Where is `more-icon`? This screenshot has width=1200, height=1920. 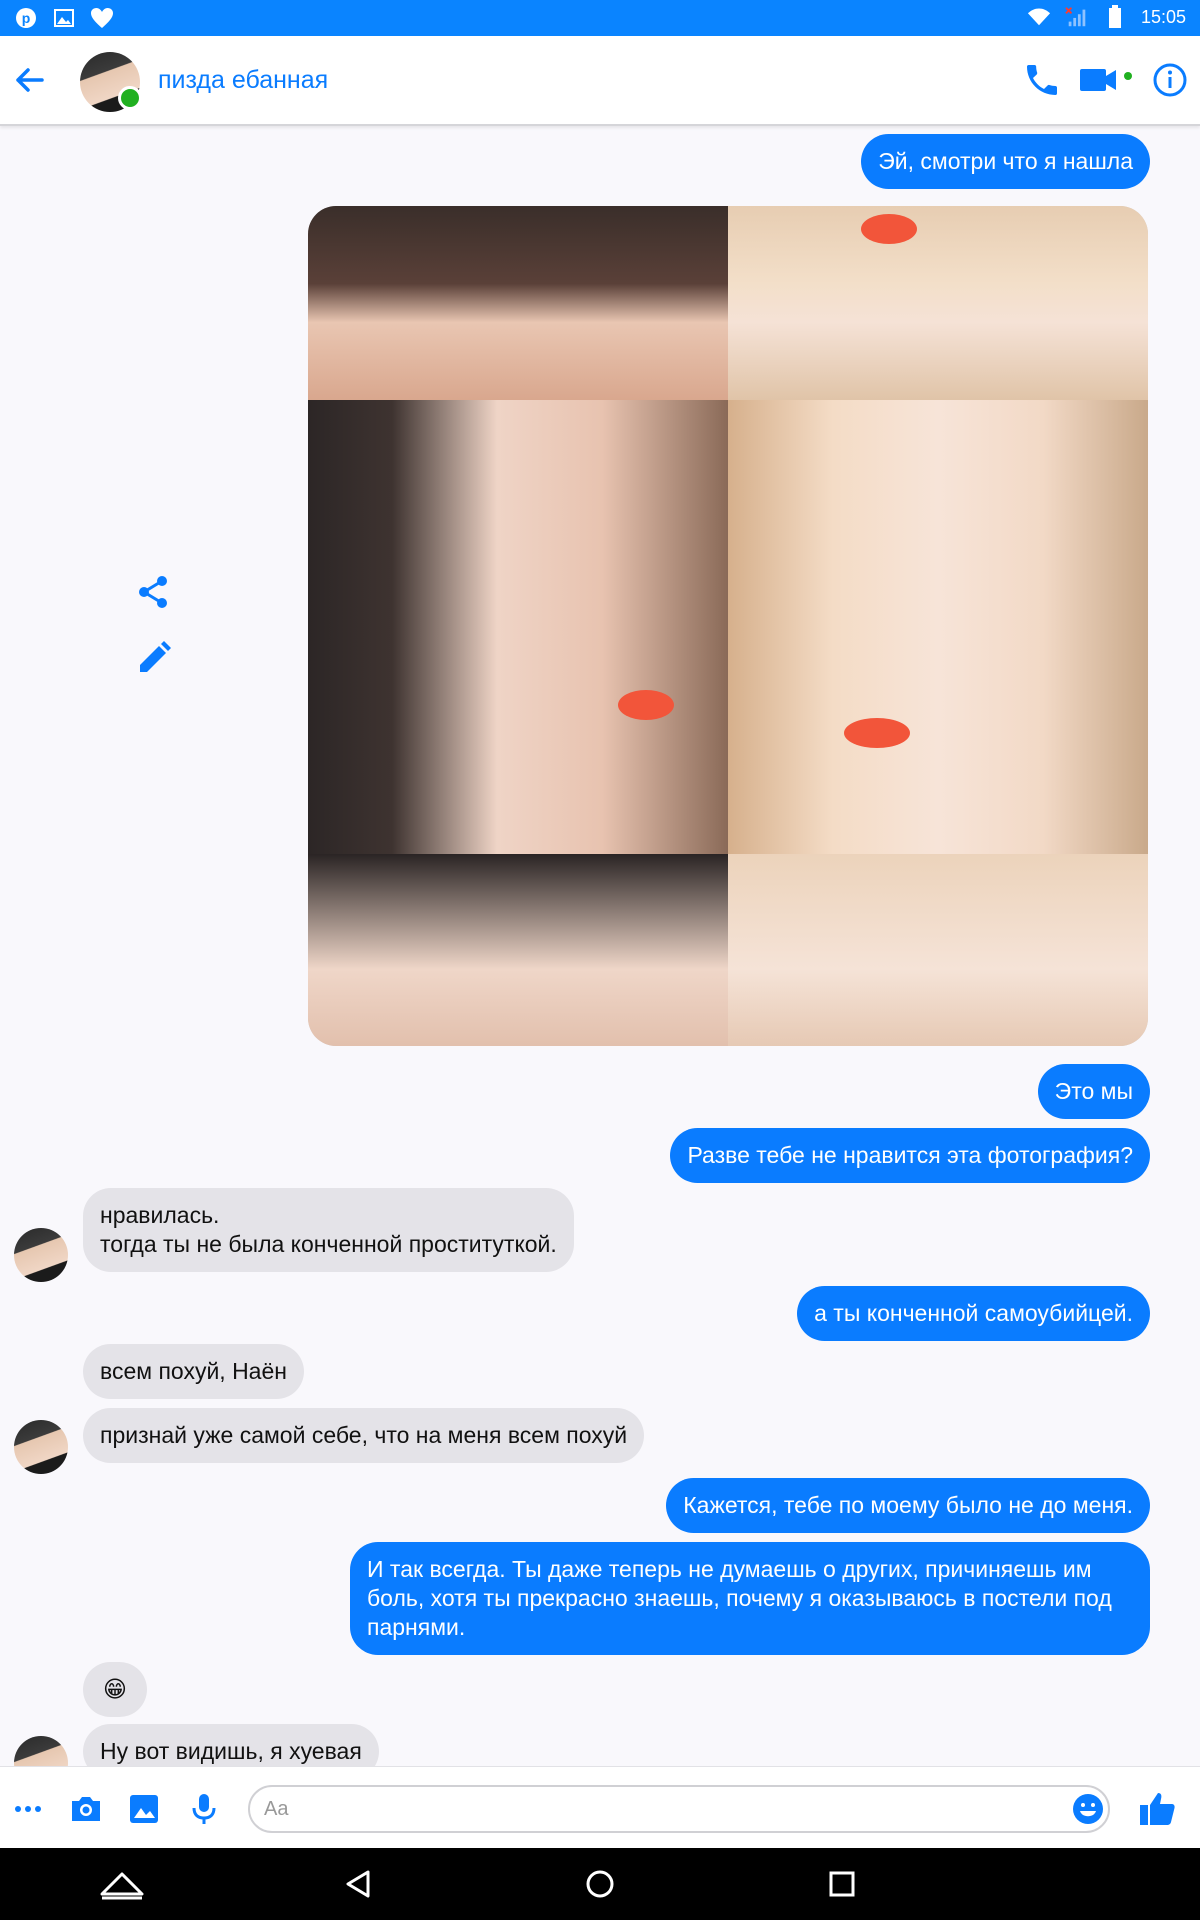 more-icon is located at coordinates (28, 1809).